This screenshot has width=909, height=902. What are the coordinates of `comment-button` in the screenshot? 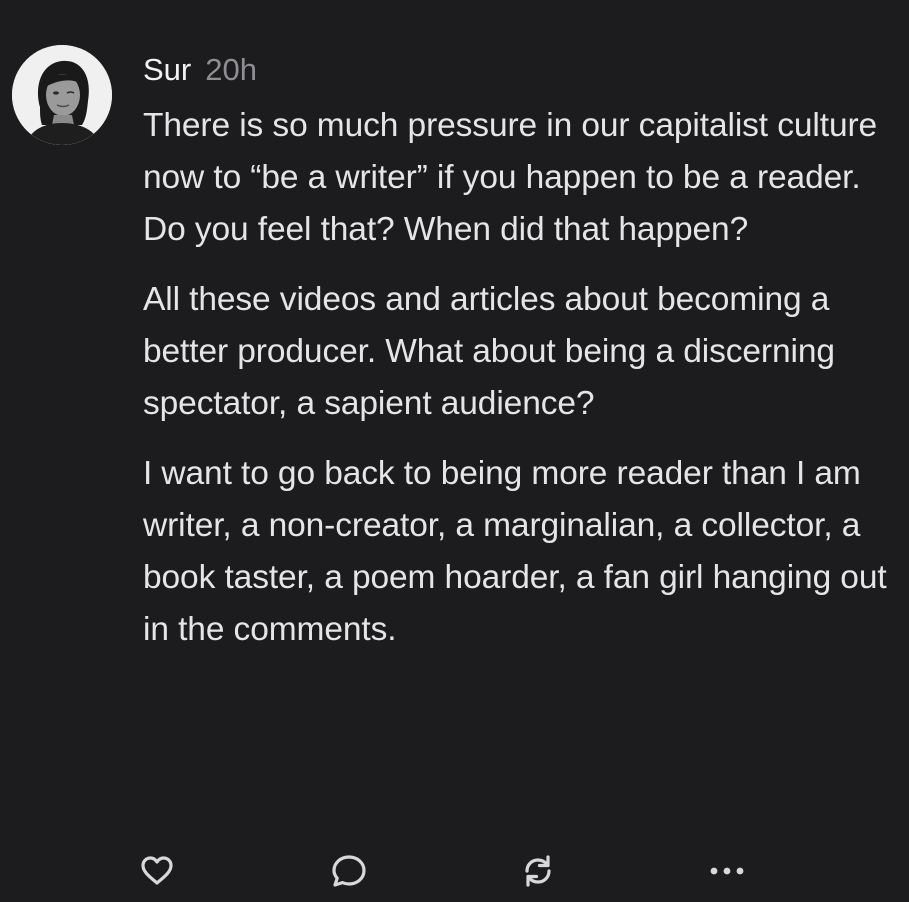 It's located at (349, 871).